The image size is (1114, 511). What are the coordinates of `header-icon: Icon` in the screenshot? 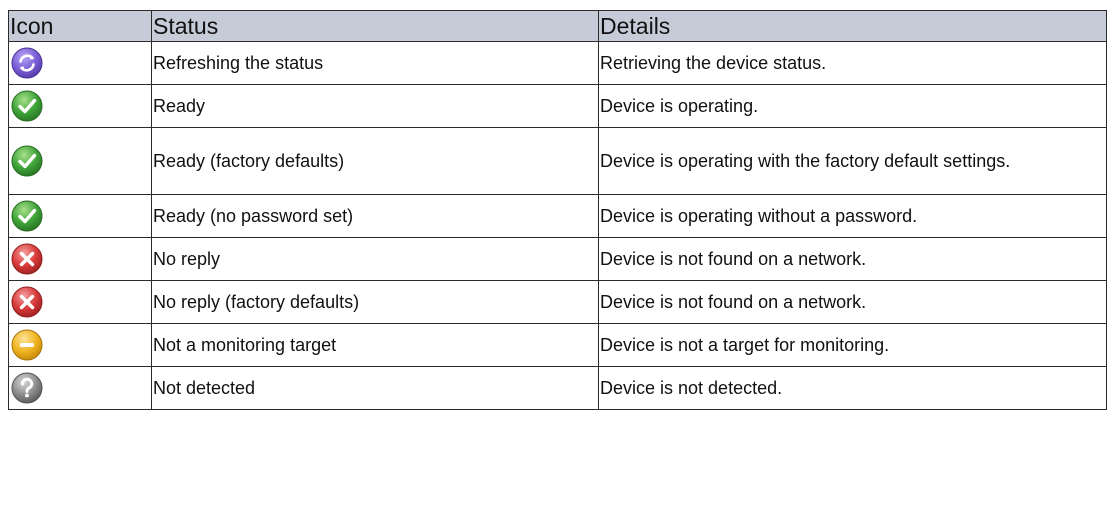 It's located at (80, 26).